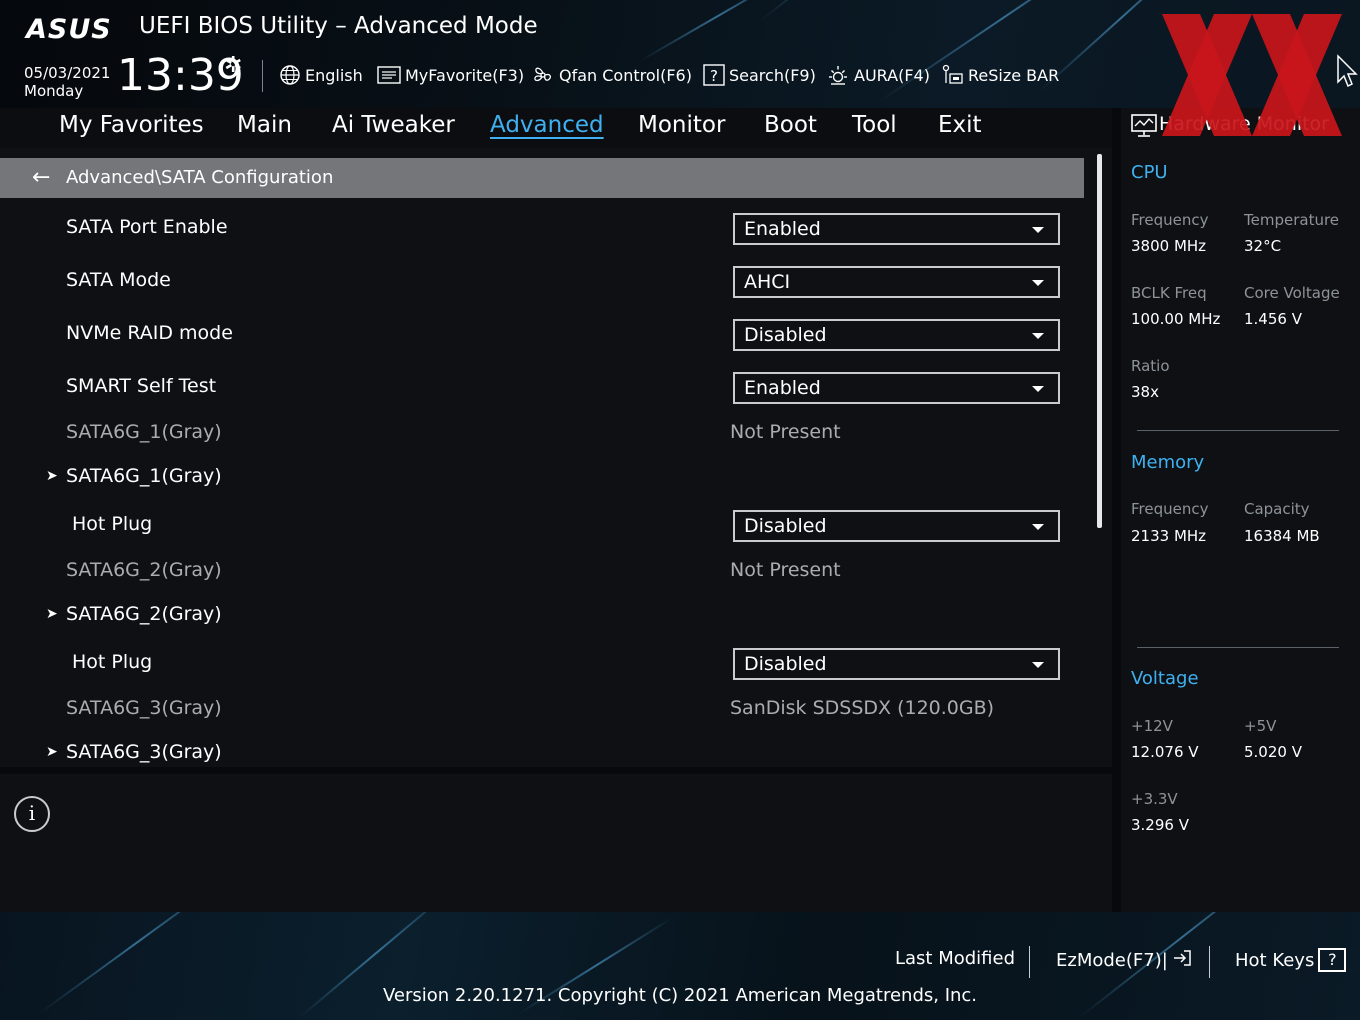 The height and width of the screenshot is (1020, 1360). Describe the element at coordinates (1292, 220) in the screenshot. I see `cpu-temperature-label: Temperature` at that location.